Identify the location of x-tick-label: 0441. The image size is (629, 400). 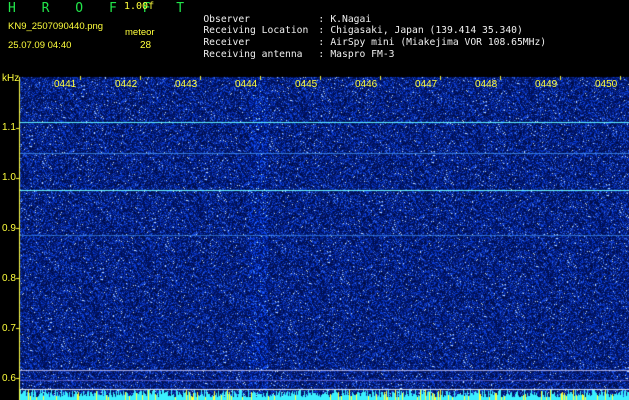
(65, 84).